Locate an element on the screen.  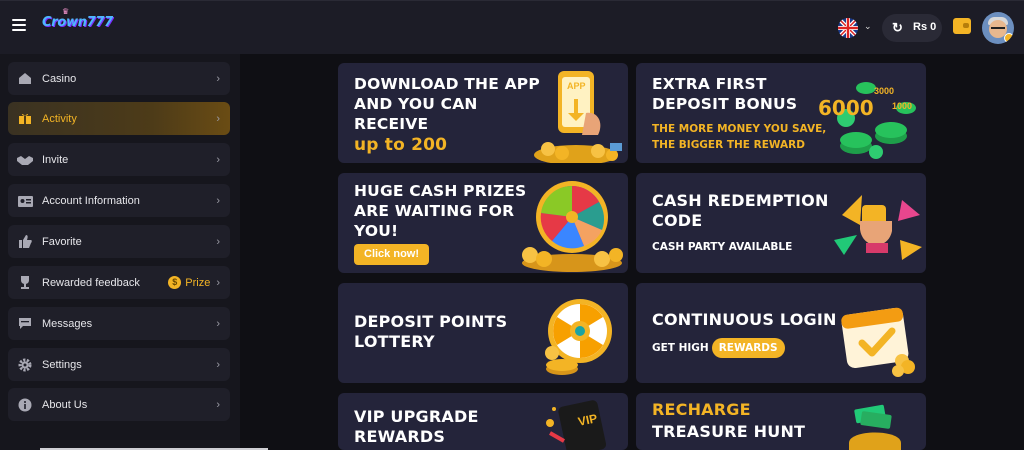
thumbs-up-icon is located at coordinates (25, 242).